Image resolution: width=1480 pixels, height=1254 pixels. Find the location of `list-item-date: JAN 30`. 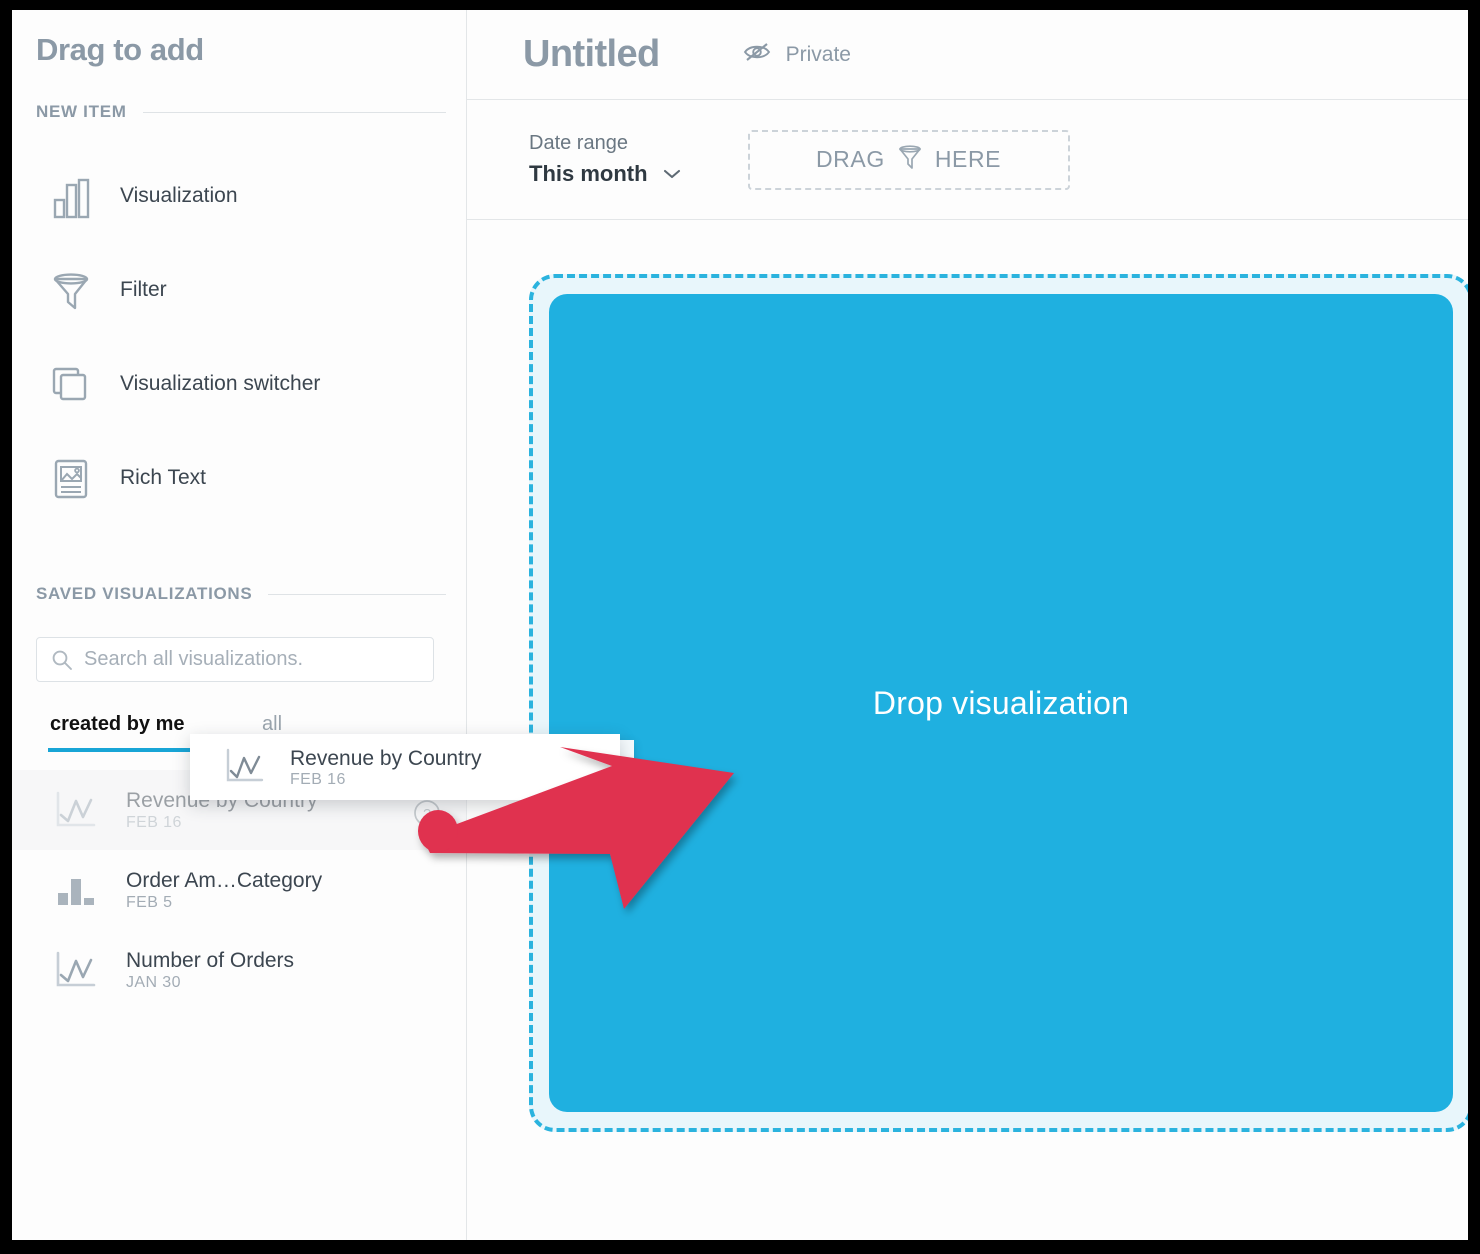

list-item-date: JAN 30 is located at coordinates (153, 982).